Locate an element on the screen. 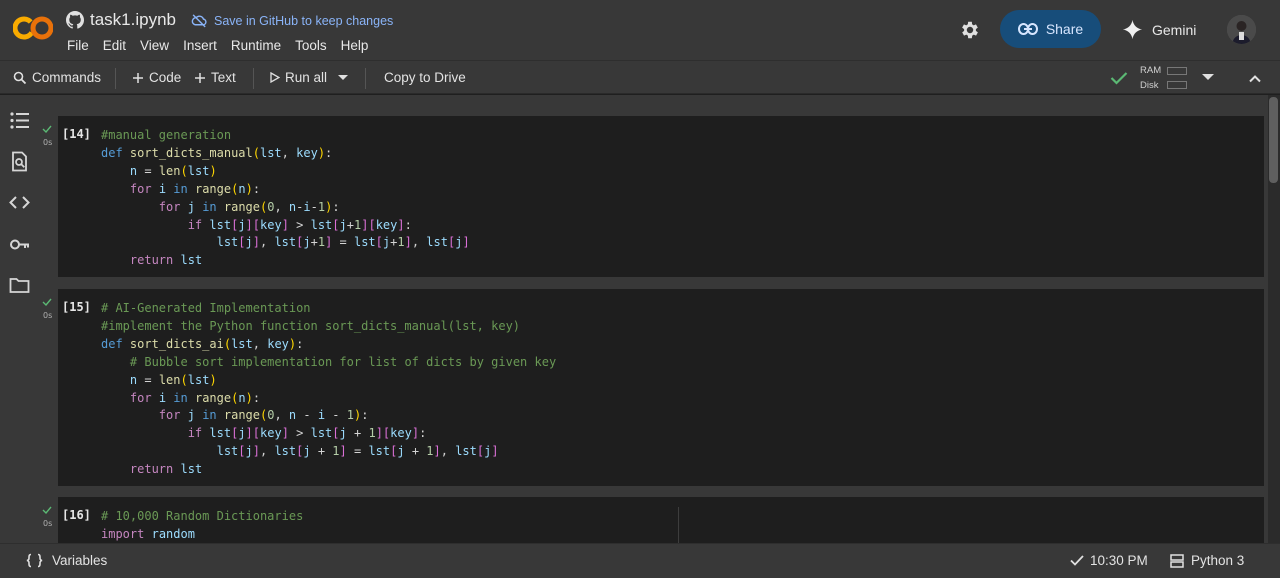 This screenshot has width=1280, height=578. execution-status: 10:30 PM is located at coordinates (1109, 560).